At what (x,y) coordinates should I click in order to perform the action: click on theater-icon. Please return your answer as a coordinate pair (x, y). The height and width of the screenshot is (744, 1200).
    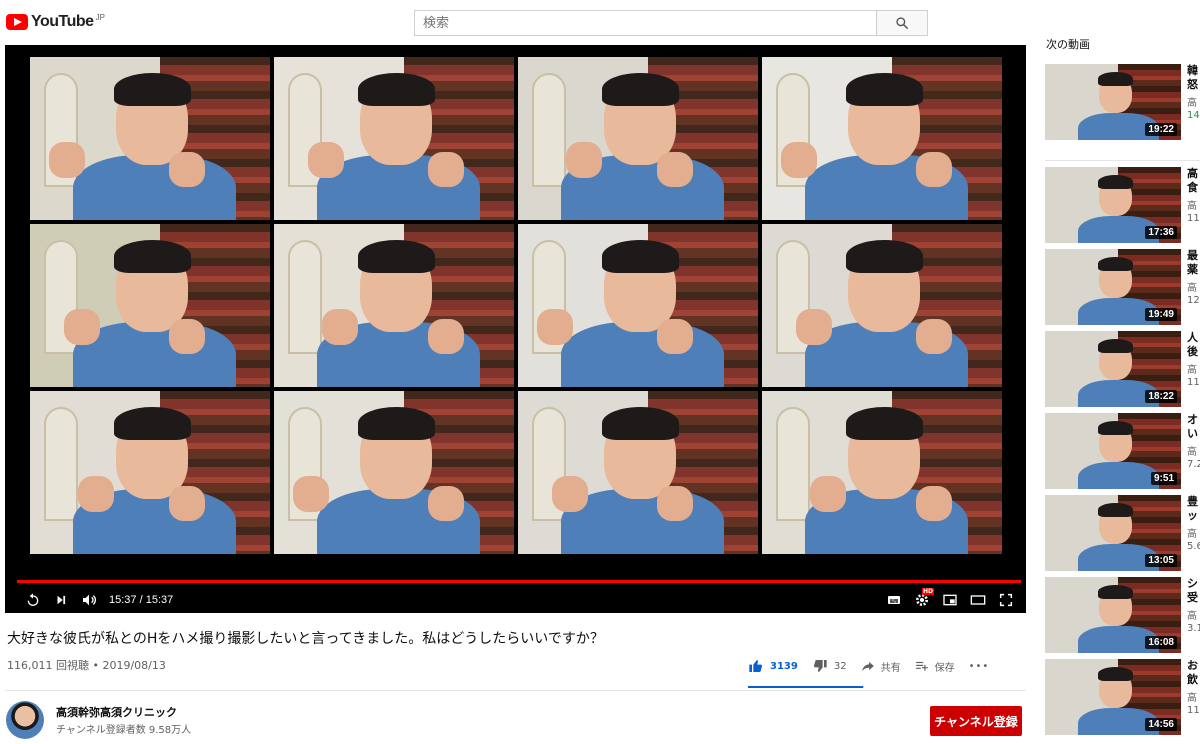
    Looking at the image, I should click on (978, 599).